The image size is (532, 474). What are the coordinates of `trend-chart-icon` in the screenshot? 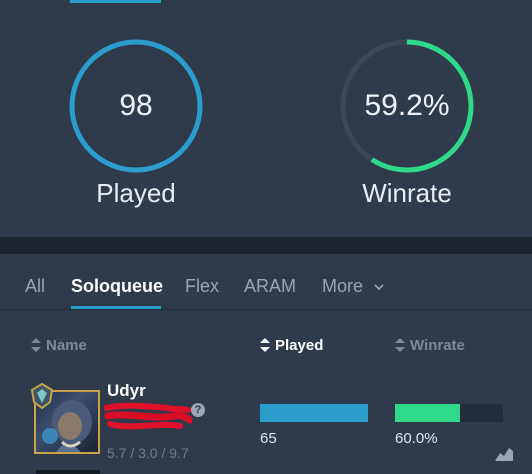 It's located at (504, 452).